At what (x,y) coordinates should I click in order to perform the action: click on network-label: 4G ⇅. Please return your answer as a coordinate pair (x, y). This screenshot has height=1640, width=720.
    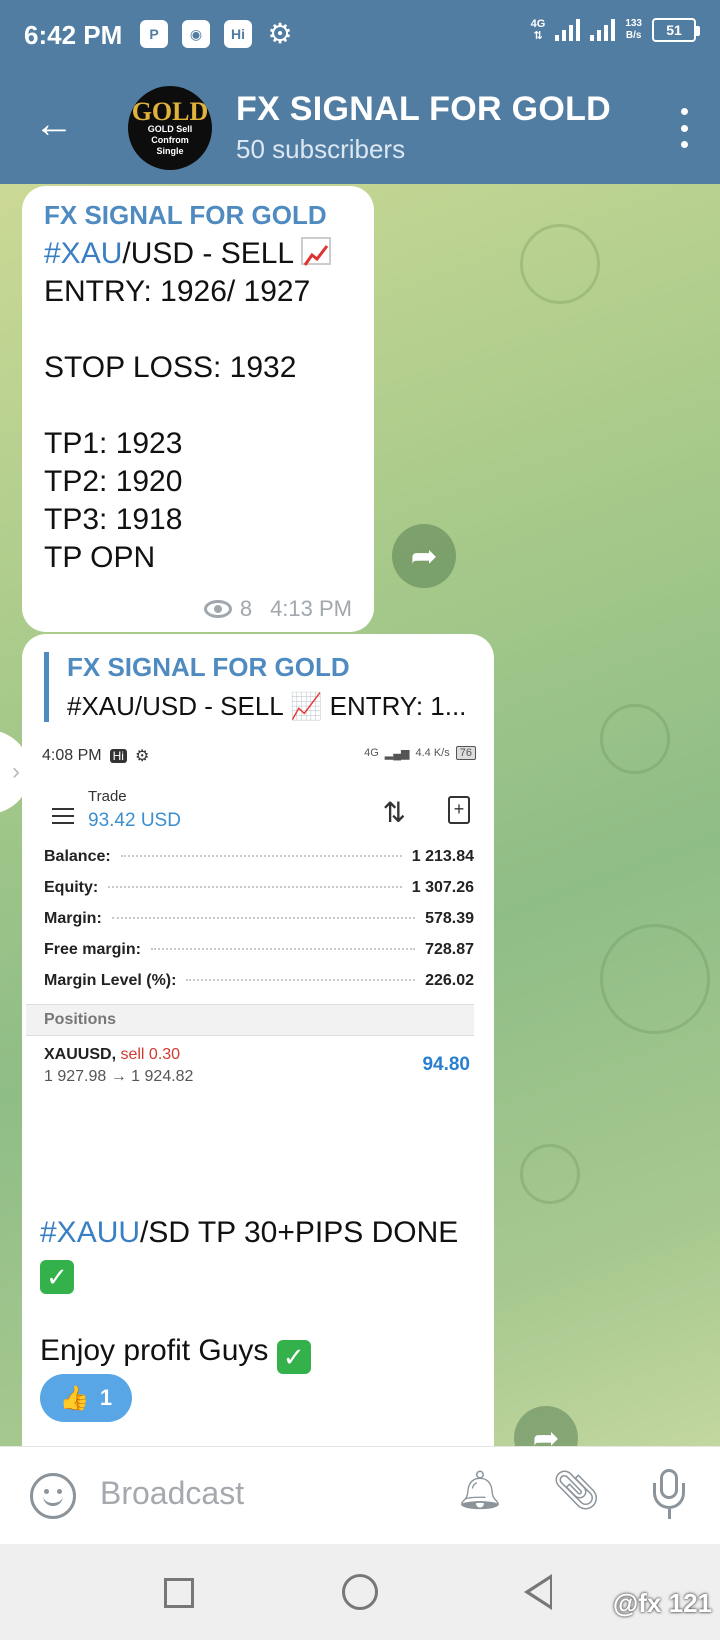
    Looking at the image, I should click on (538, 30).